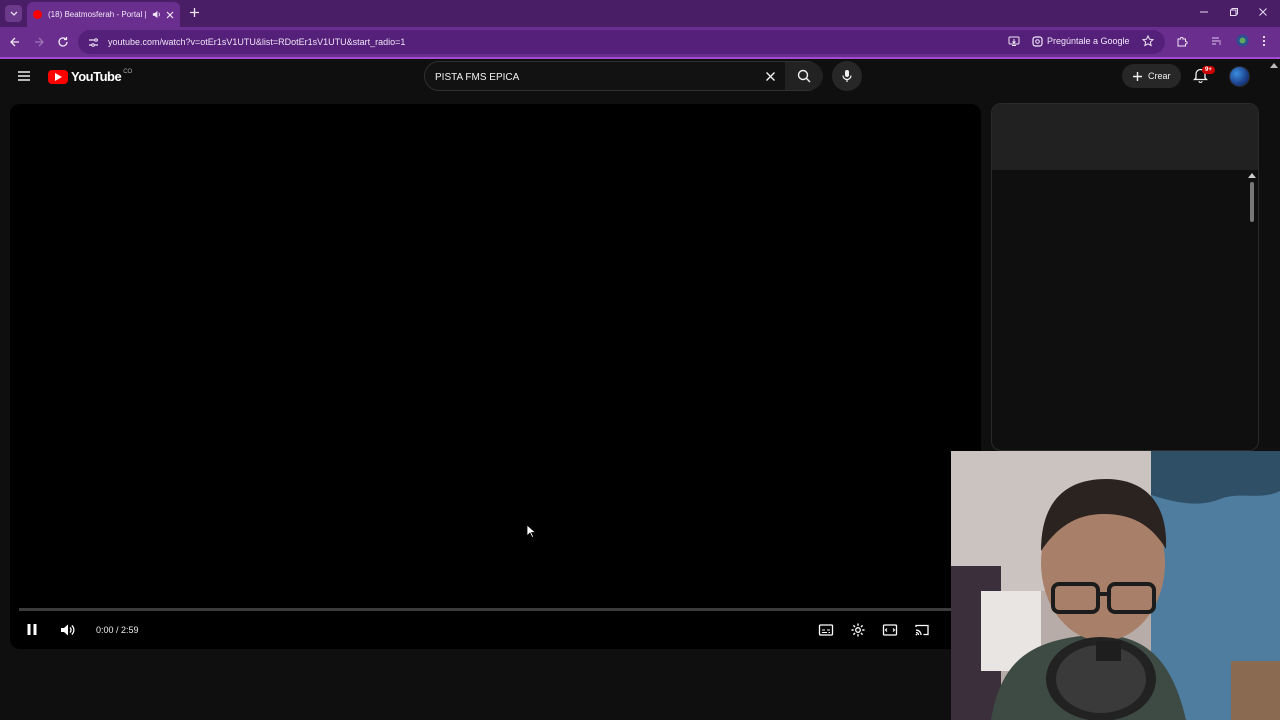 The width and height of the screenshot is (1280, 720). I want to click on arrow-right-icon, so click(39, 42).